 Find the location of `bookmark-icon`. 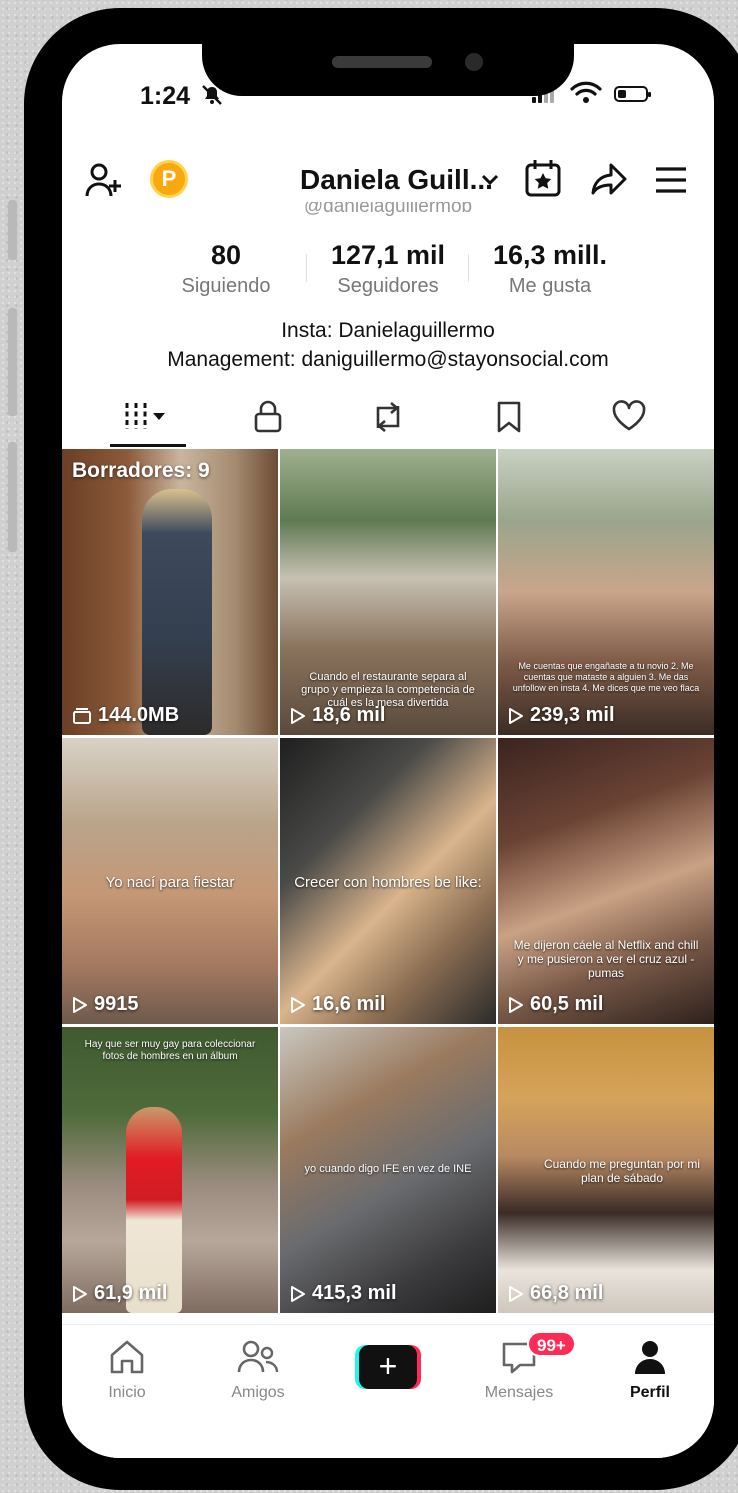

bookmark-icon is located at coordinates (509, 417).